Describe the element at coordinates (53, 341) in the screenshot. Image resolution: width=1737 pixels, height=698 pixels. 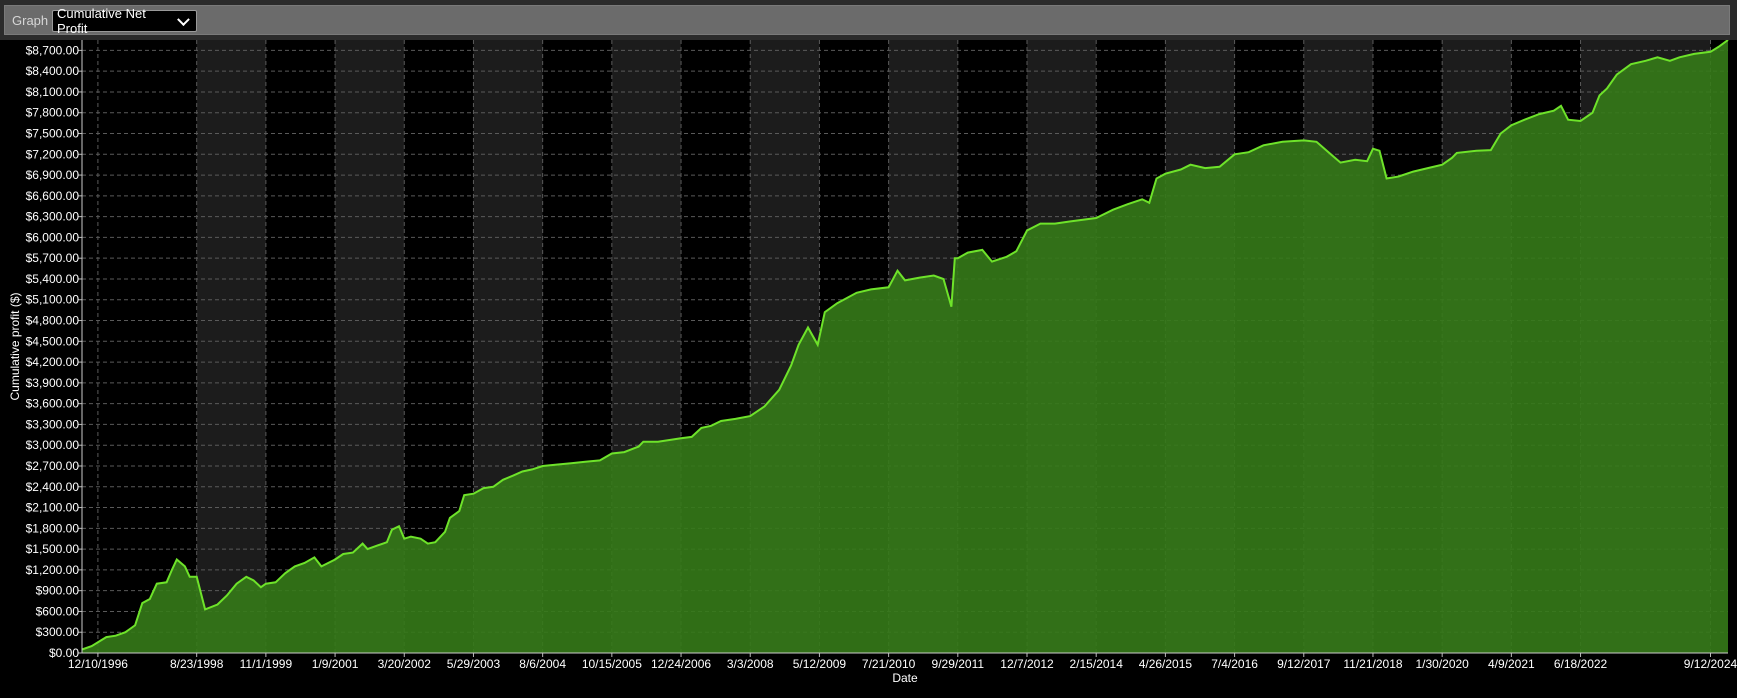
I see `y-tick-label: $4,500.00` at that location.